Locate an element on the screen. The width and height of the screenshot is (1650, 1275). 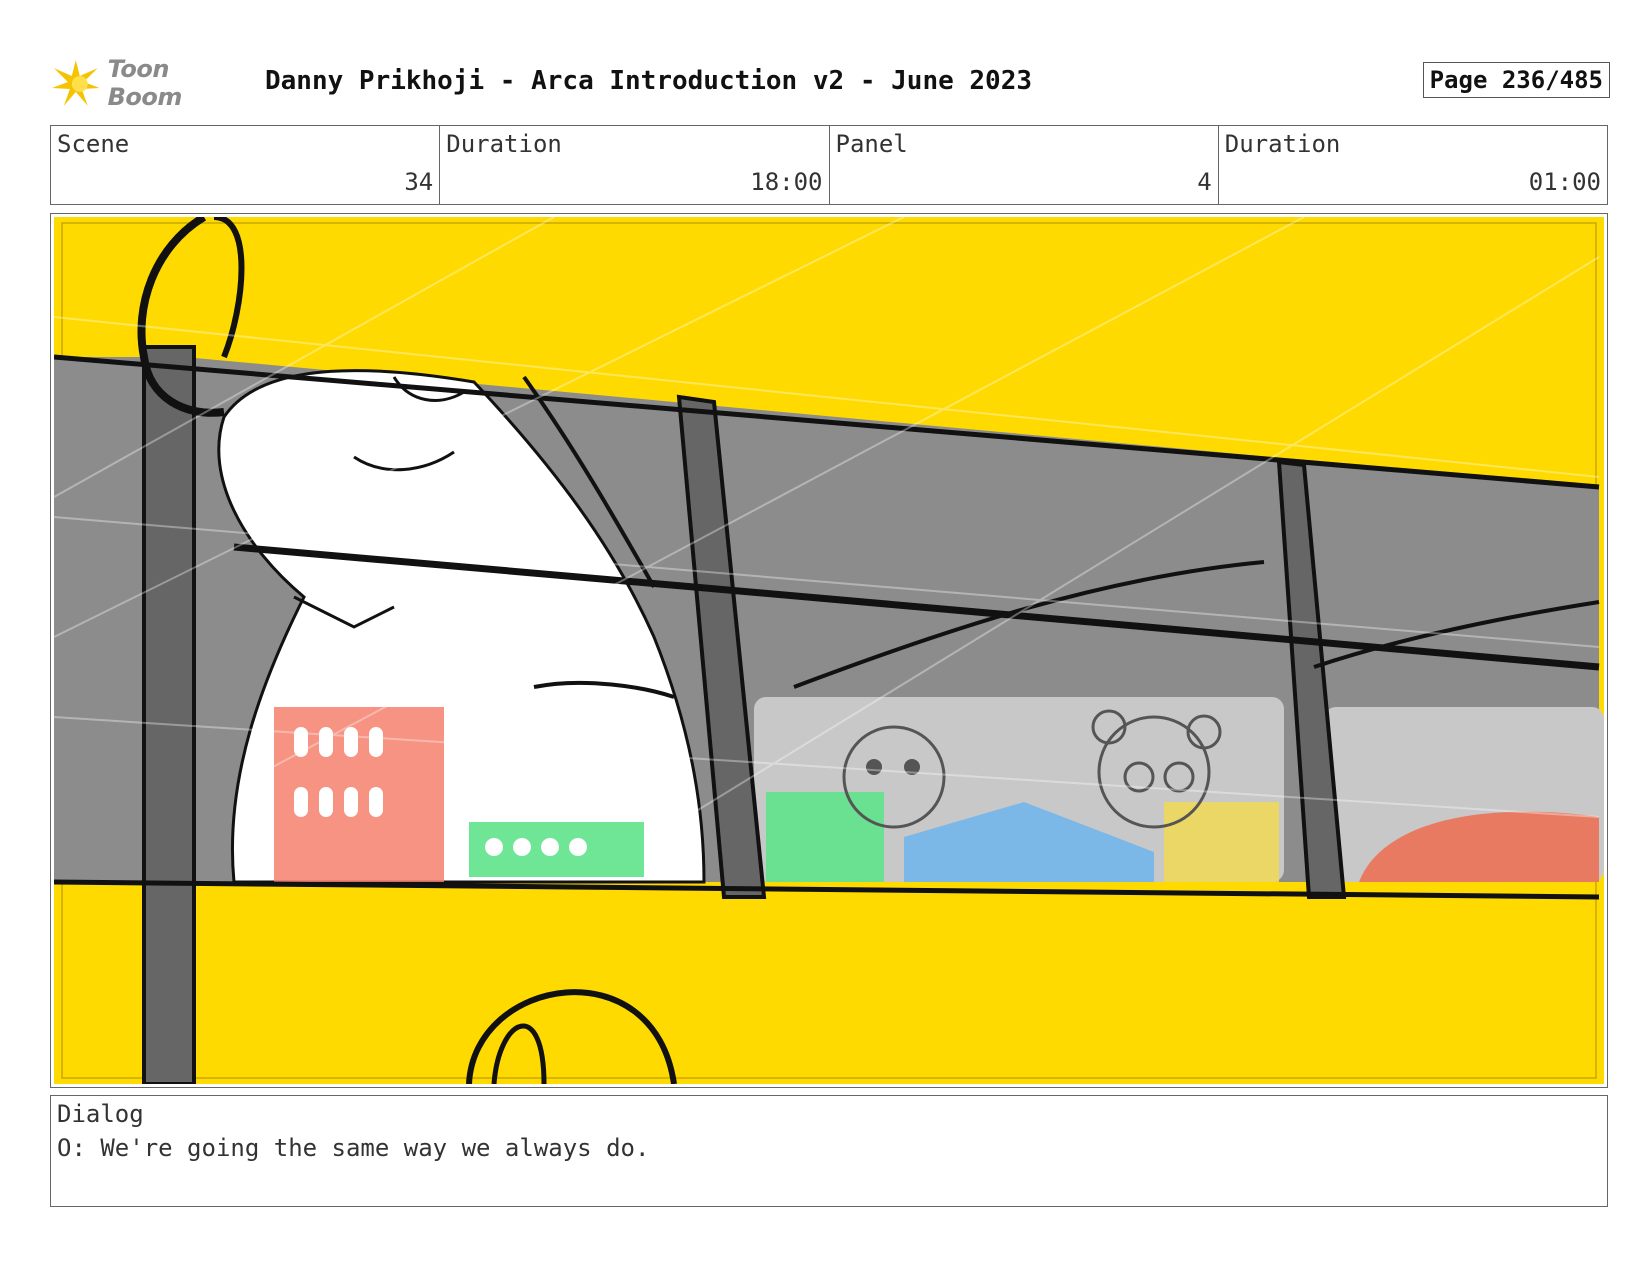
panel-cell: Panel 4 is located at coordinates (1024, 165).